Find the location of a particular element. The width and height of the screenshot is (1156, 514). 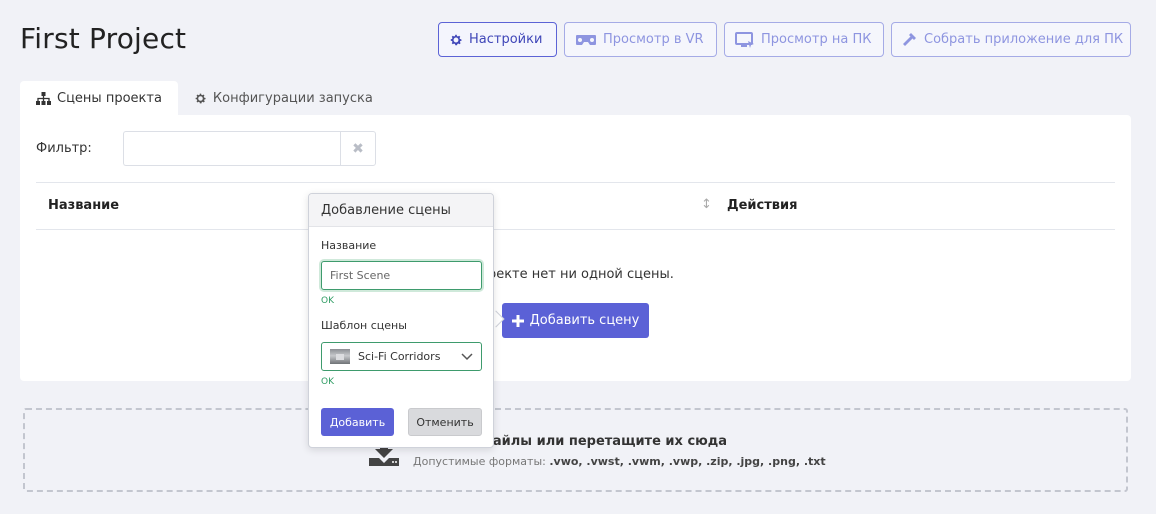

add-scene-button: Добавить сцену is located at coordinates (575, 320).